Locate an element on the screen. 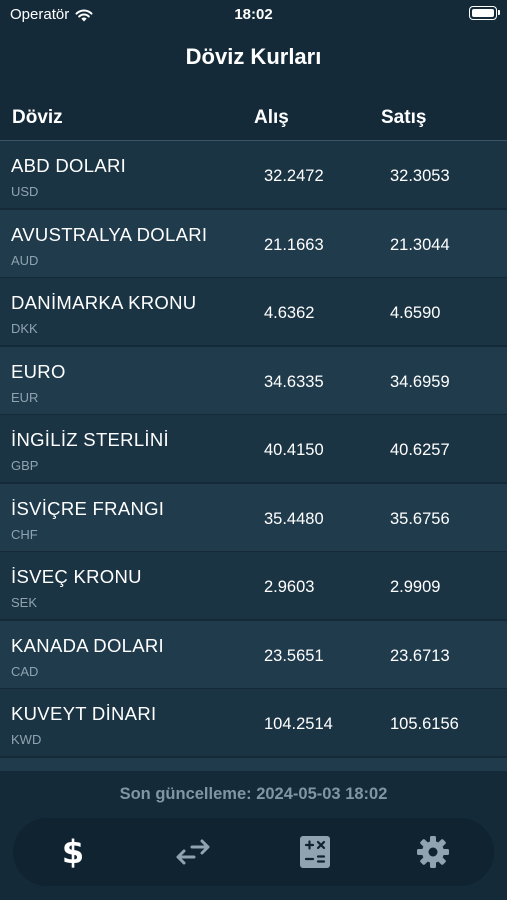  currency-name: EURO is located at coordinates (38, 371).